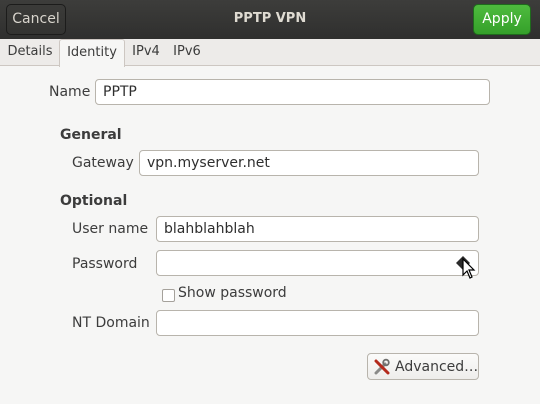 Image resolution: width=540 pixels, height=404 pixels. What do you see at coordinates (92, 53) in the screenshot?
I see `tab-identity: Identity` at bounding box center [92, 53].